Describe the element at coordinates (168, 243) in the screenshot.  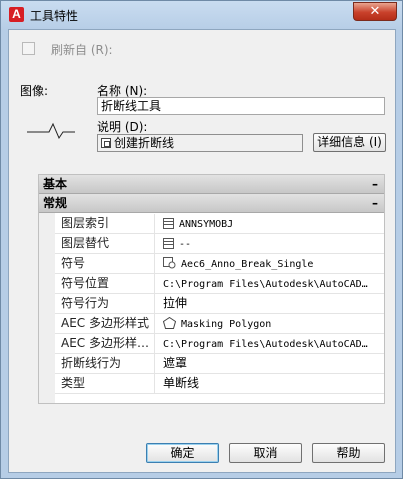
I see `layer-override-icon` at that location.